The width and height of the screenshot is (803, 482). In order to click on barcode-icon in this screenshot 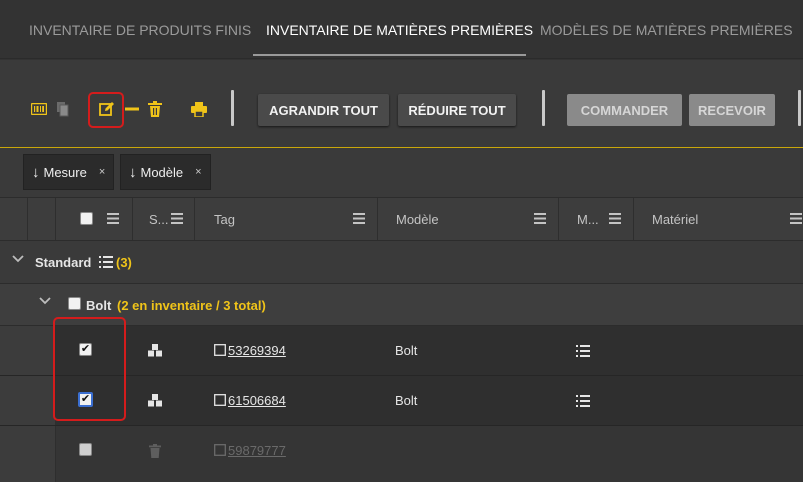, I will do `click(39, 109)`.